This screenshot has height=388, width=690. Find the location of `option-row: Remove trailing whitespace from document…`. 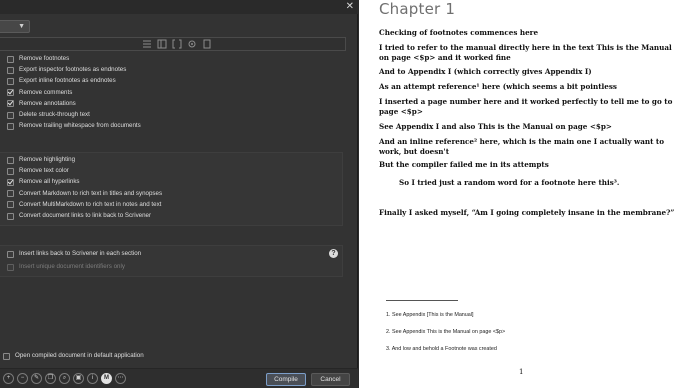

option-row: Remove trailing whitespace from document… is located at coordinates (74, 126).